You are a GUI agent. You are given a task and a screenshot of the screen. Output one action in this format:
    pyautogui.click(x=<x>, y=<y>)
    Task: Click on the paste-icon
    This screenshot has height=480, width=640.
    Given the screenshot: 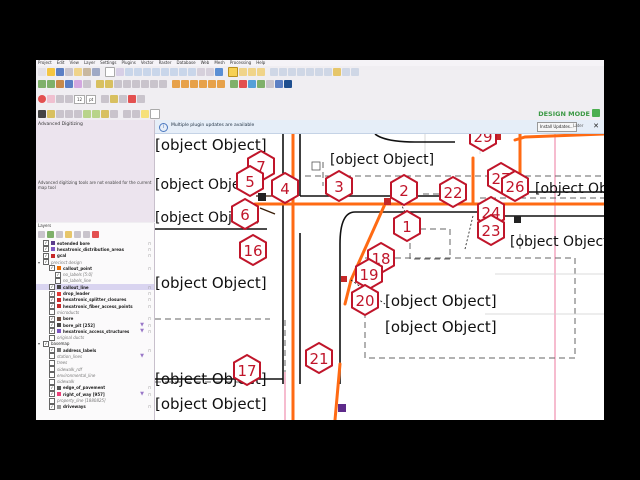 What is the action you would take?
    pyautogui.click(x=163, y=84)
    